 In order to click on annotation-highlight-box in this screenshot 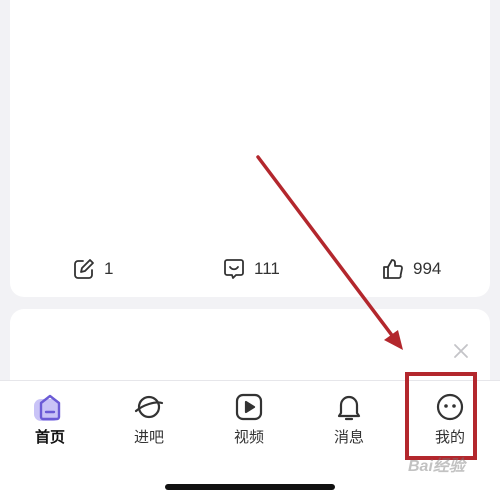, I will do `click(441, 416)`.